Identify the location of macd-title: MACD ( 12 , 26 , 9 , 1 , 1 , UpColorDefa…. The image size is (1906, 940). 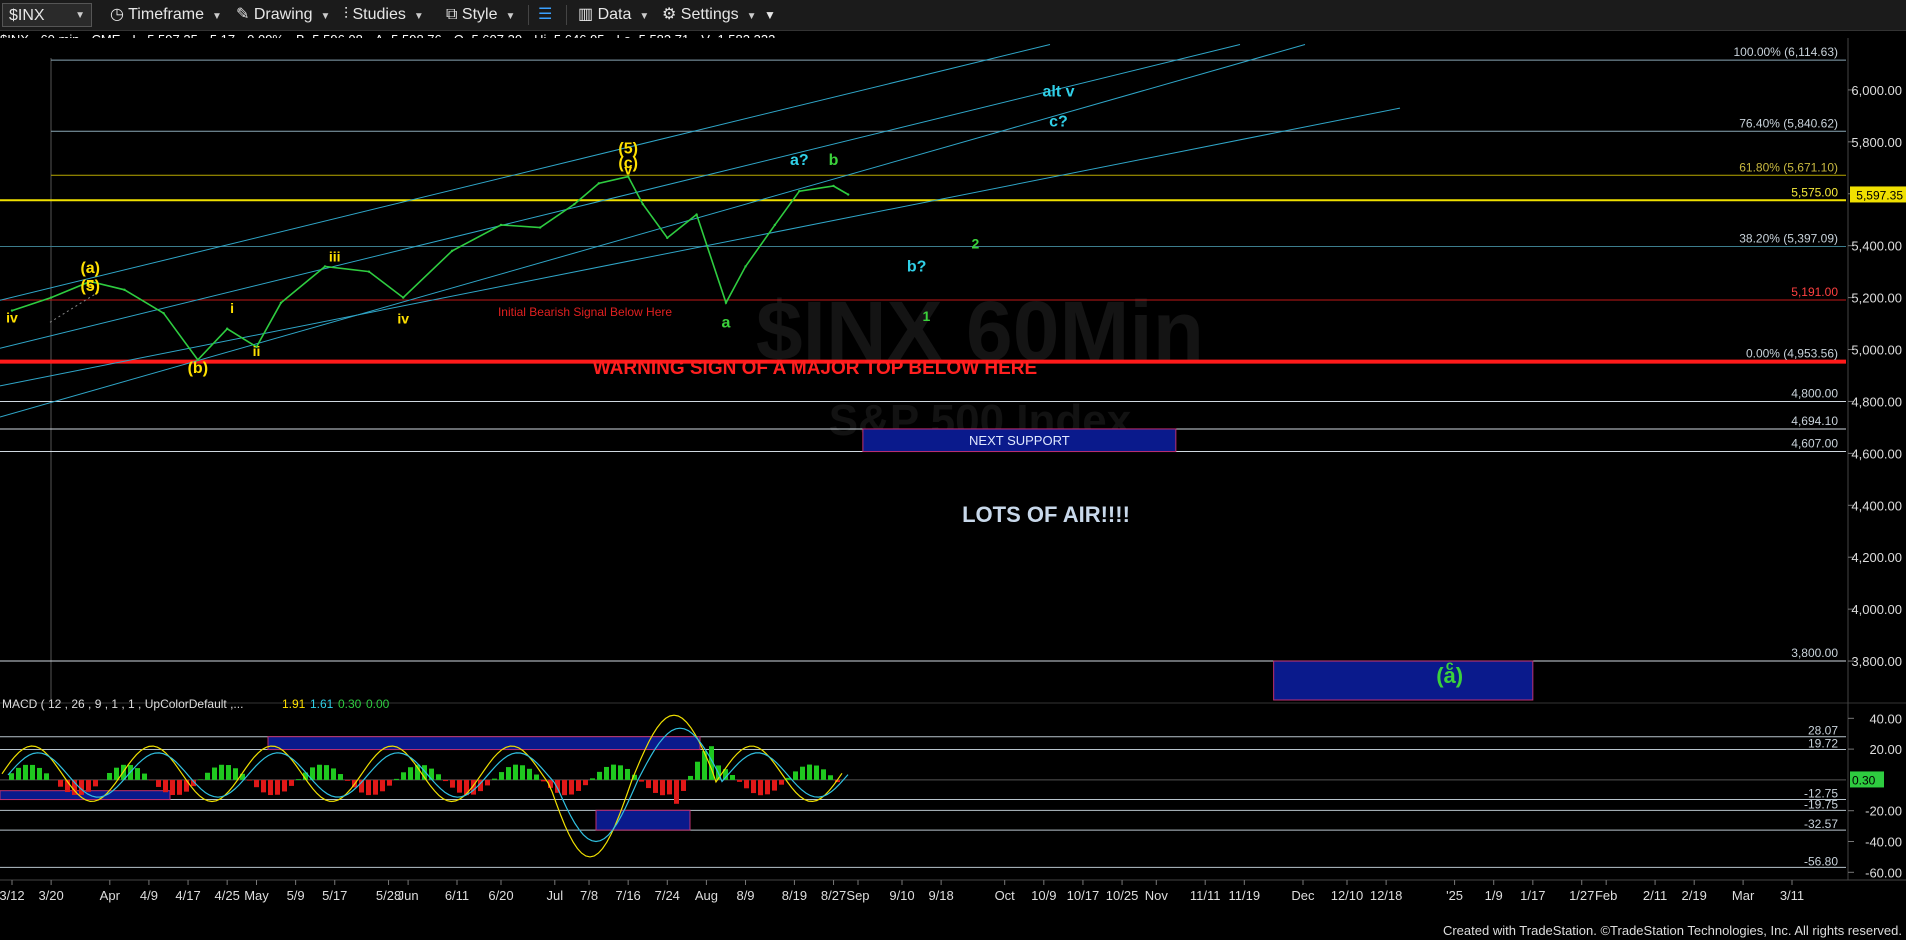
(122, 704).